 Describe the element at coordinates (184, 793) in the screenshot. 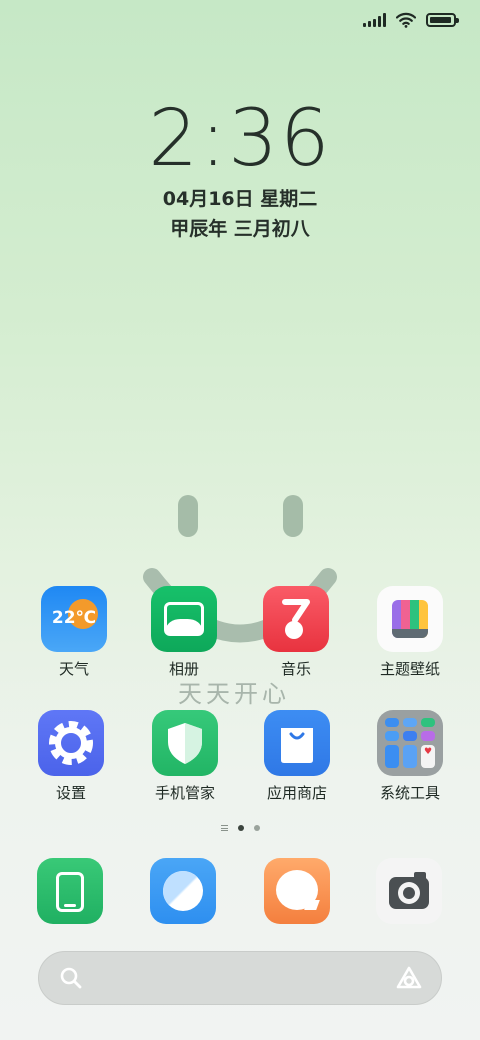

I see `app-label: 手机管家` at that location.